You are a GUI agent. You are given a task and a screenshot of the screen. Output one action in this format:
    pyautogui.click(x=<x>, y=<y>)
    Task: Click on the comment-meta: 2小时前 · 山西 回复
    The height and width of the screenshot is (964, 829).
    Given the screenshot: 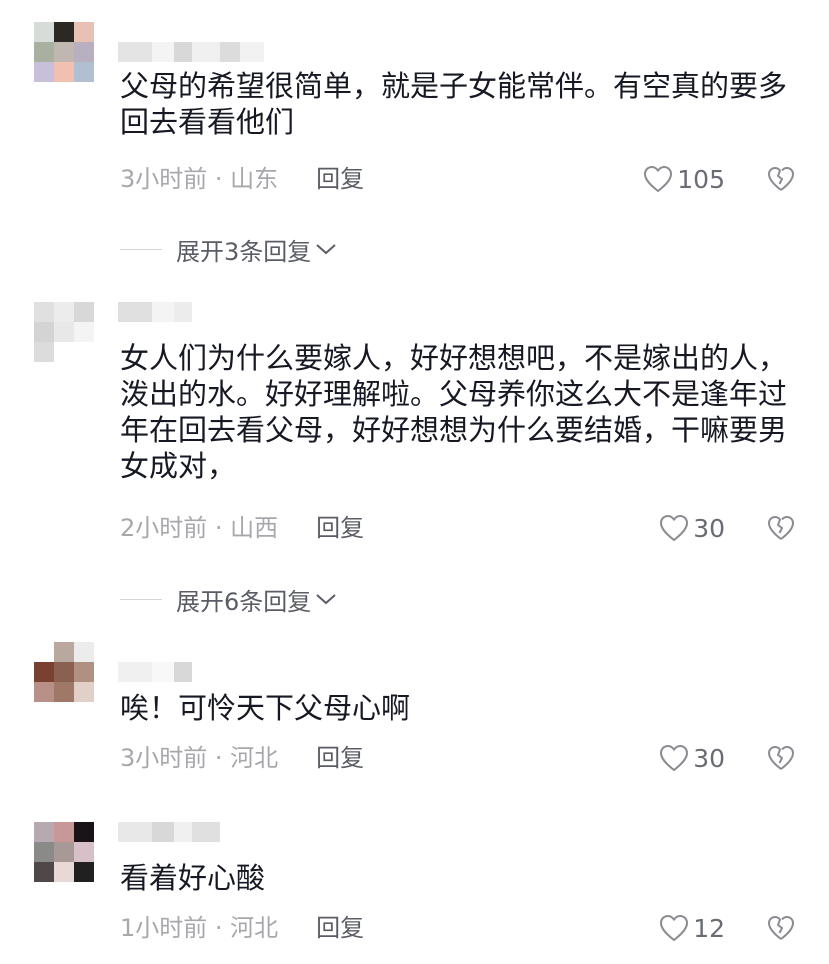 What is the action you would take?
    pyautogui.click(x=242, y=528)
    